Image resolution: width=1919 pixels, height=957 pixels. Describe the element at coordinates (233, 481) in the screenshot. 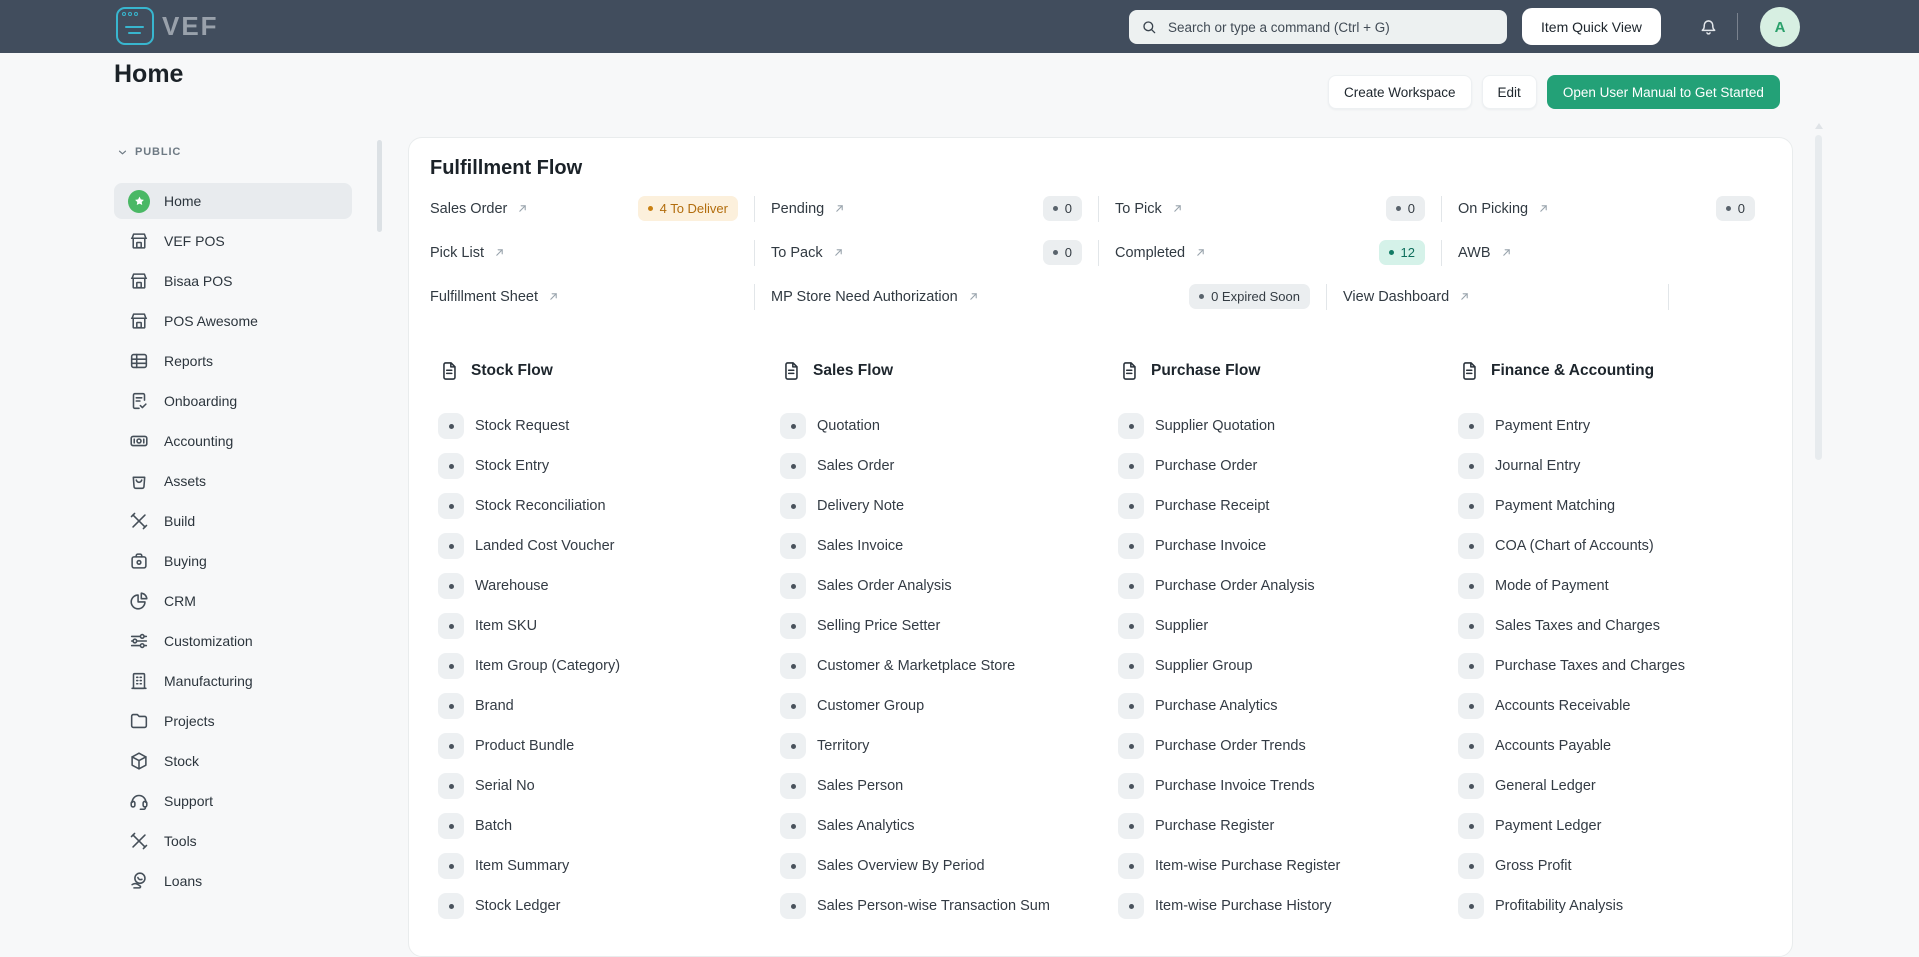

I see `sidebar-item-assets: Assets` at that location.